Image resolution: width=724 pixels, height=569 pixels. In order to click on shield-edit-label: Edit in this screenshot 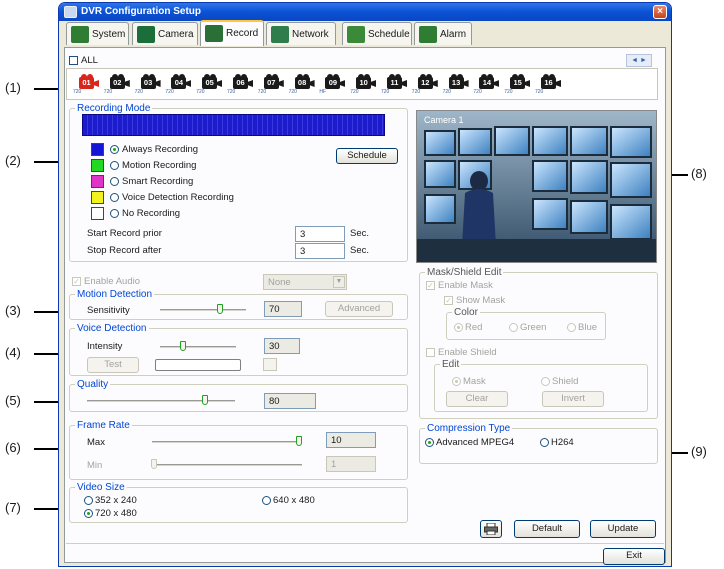, I will do `click(451, 364)`.